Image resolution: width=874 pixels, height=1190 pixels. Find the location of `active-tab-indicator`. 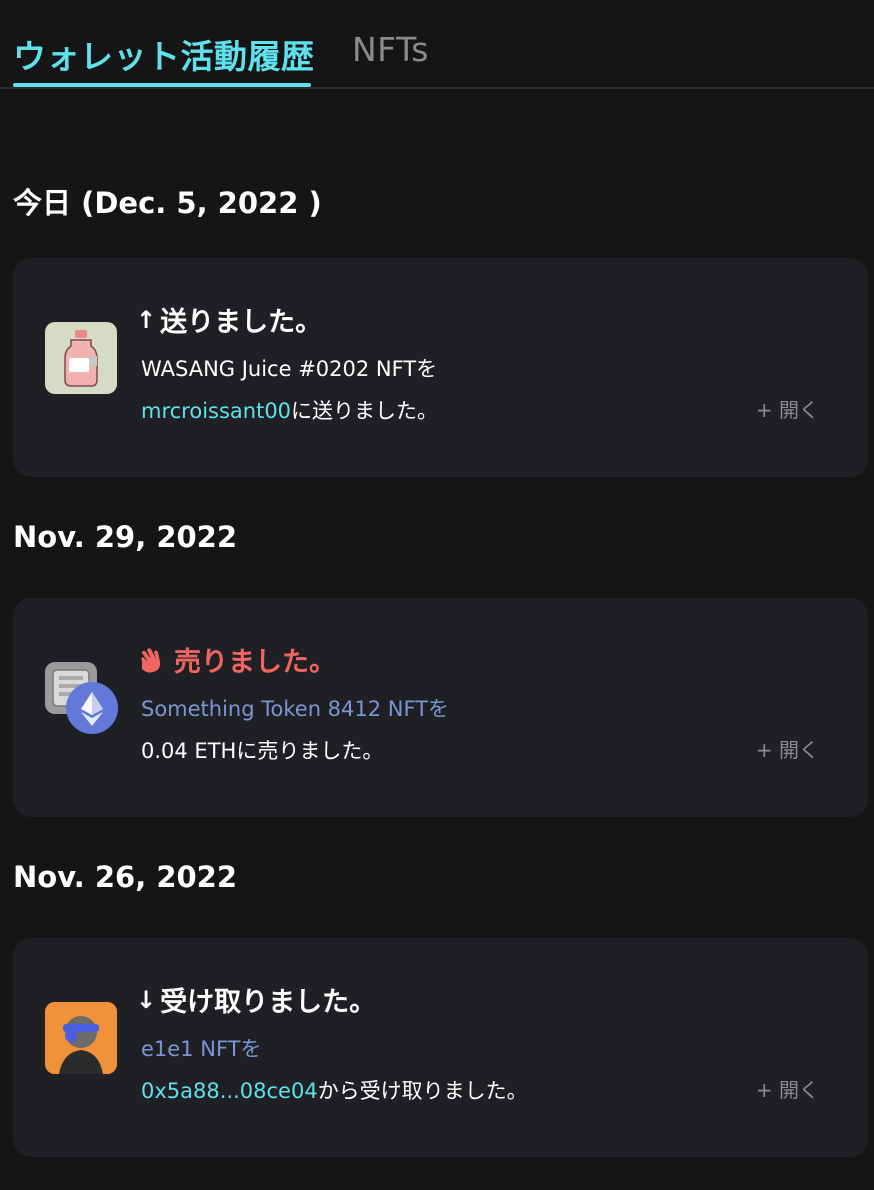

active-tab-indicator is located at coordinates (162, 85).